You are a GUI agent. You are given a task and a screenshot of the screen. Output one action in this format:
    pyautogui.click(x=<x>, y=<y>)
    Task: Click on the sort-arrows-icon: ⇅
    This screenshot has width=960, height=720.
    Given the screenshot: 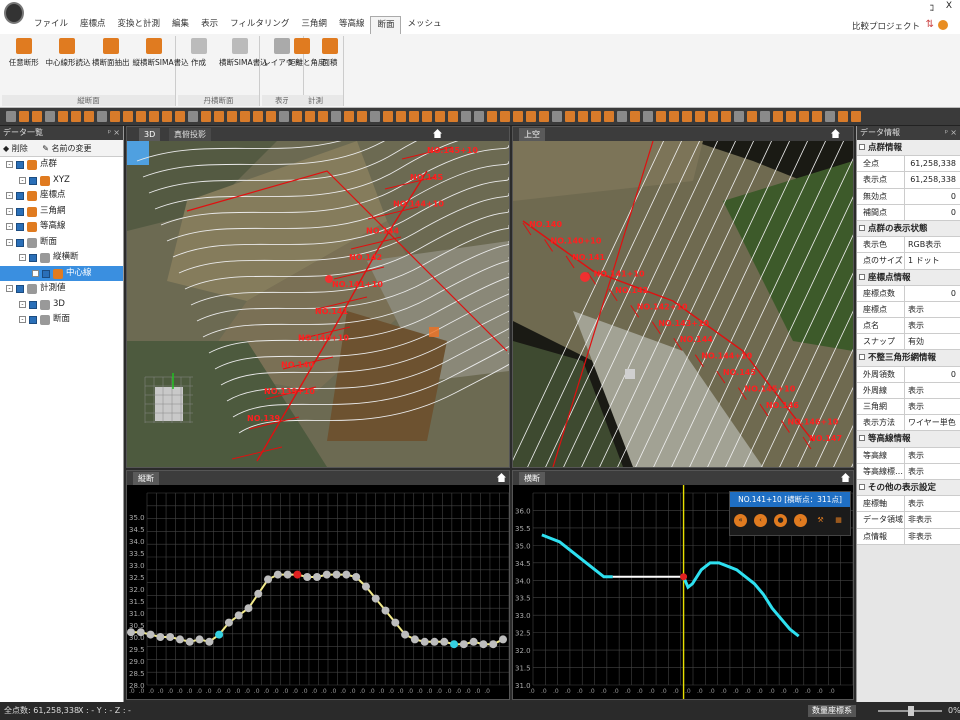 What is the action you would take?
    pyautogui.click(x=930, y=24)
    